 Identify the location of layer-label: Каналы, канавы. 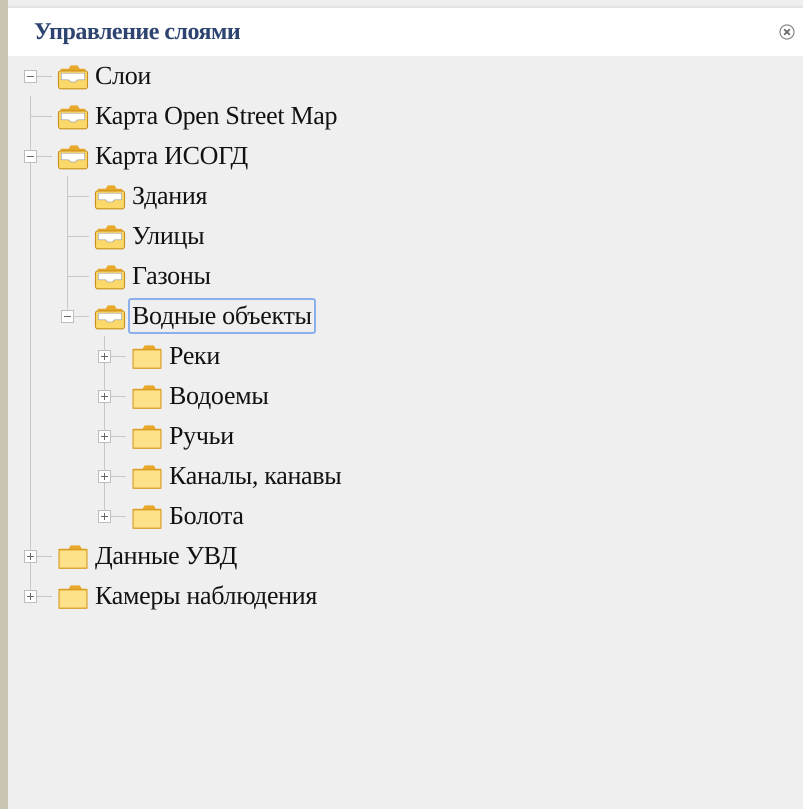
(255, 476).